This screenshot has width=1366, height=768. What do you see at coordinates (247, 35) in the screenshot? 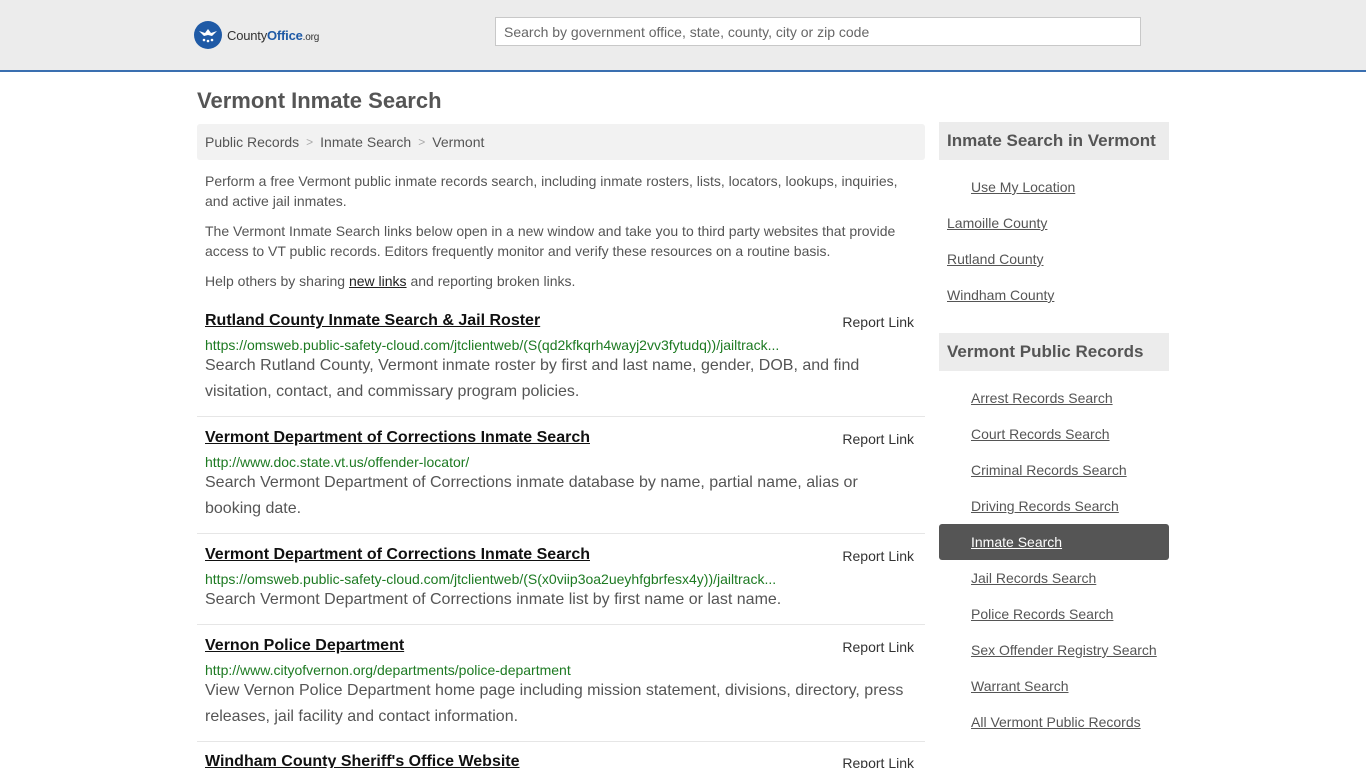
I see `logo-main: County` at bounding box center [247, 35].